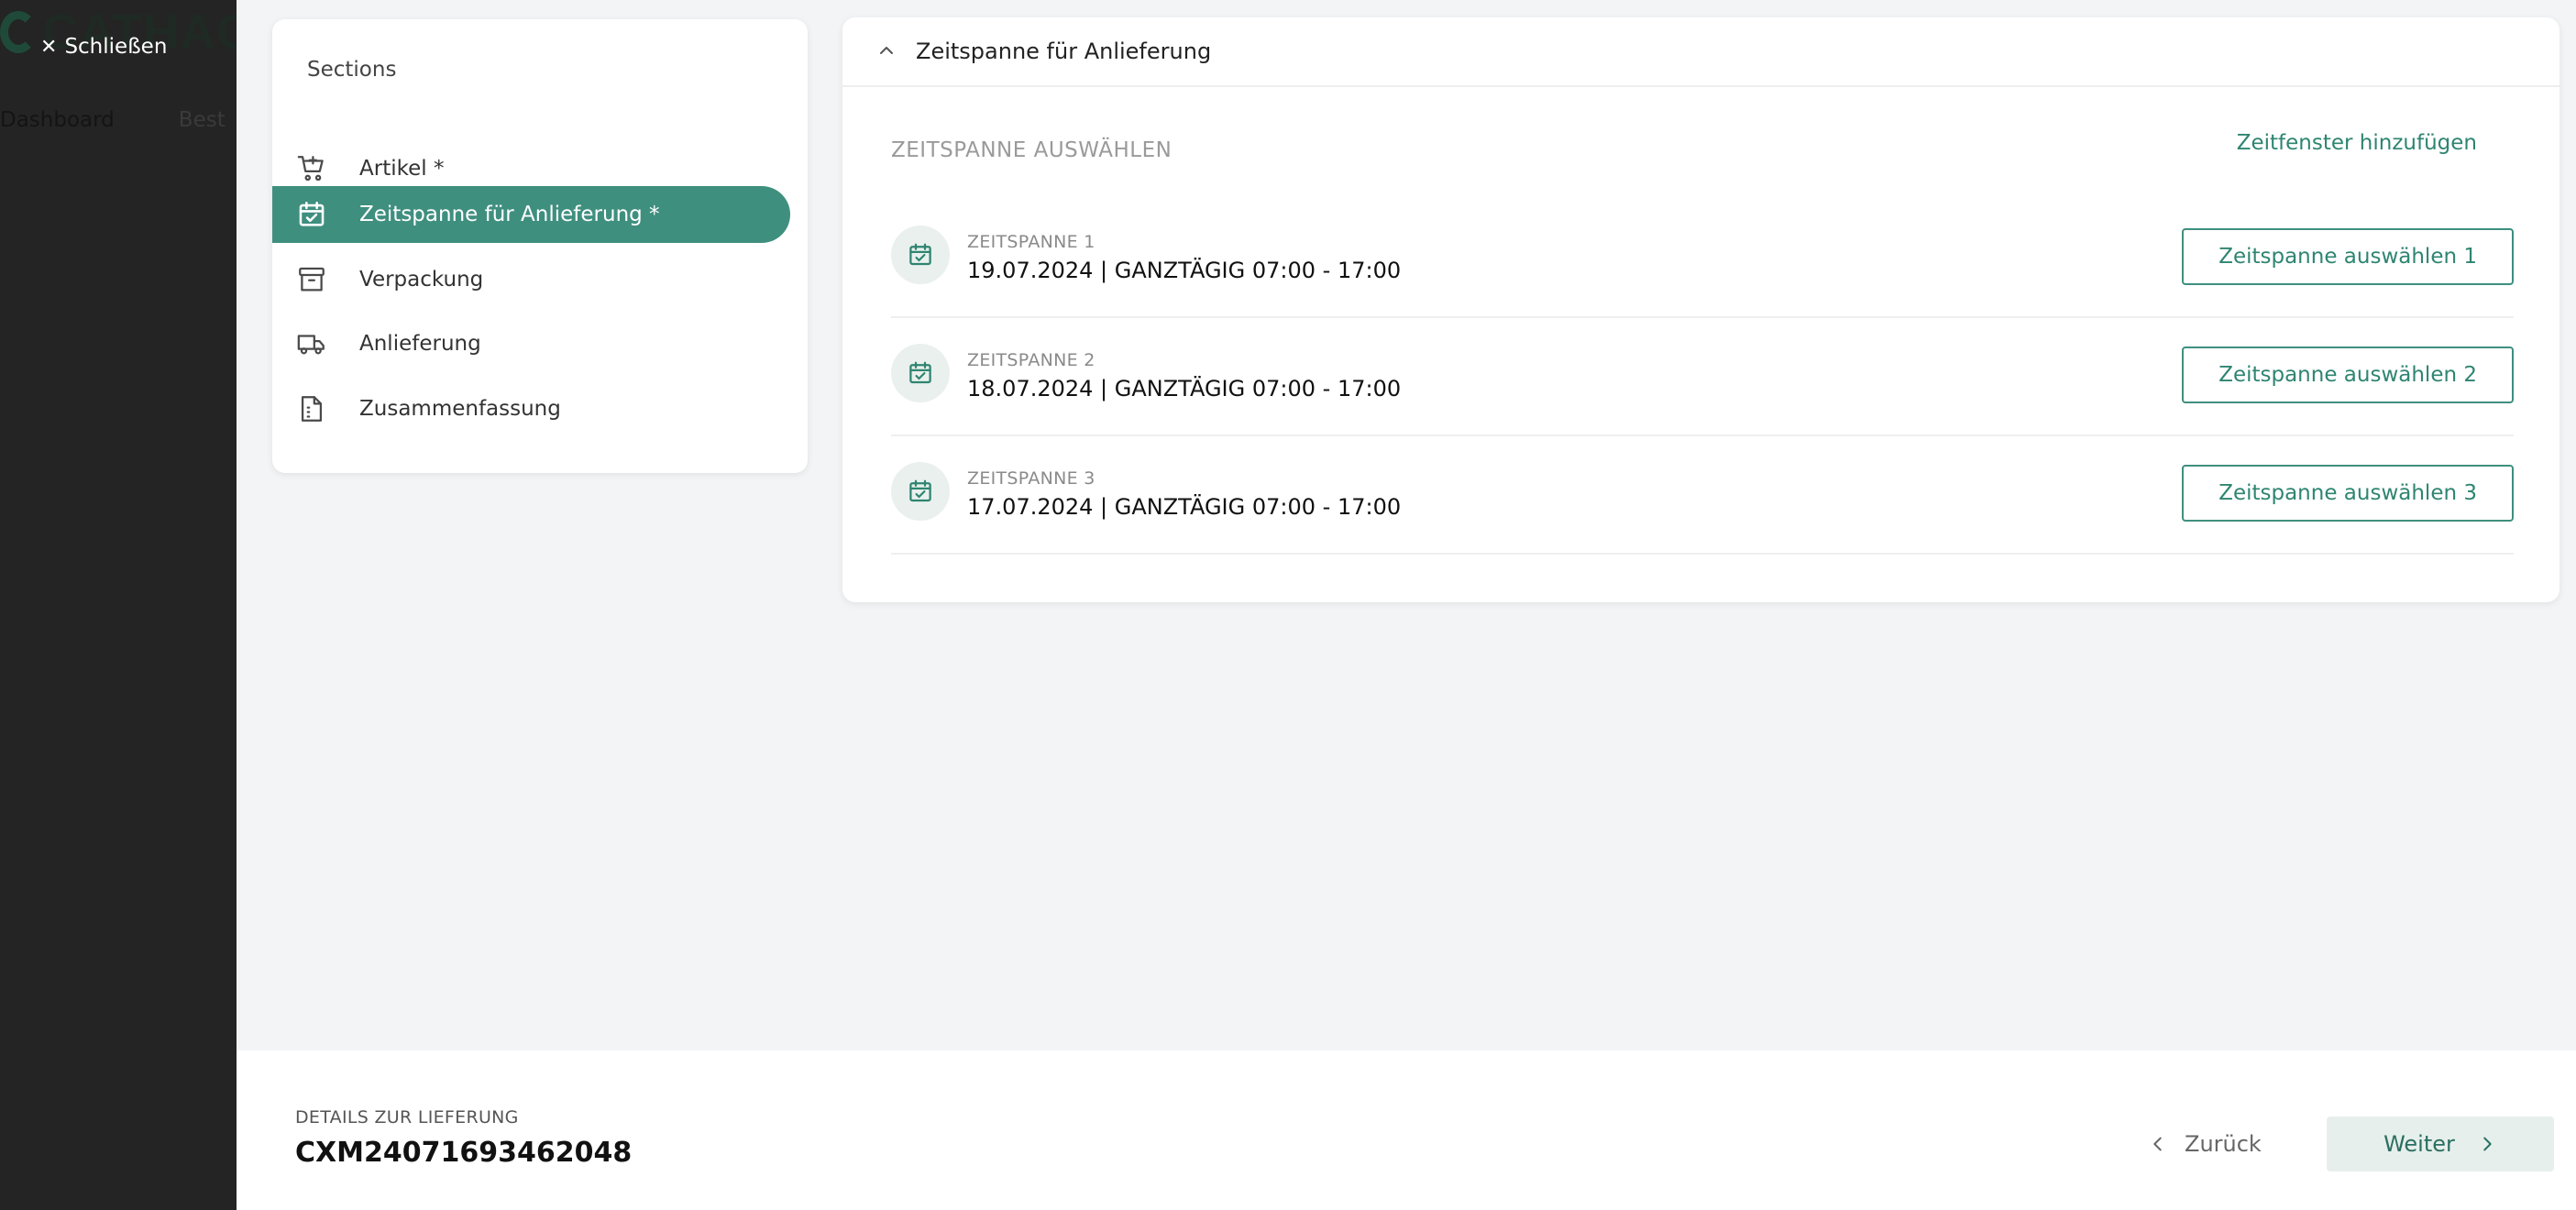 The width and height of the screenshot is (2576, 1210). Describe the element at coordinates (1184, 389) in the screenshot. I see `timespan-value: 18.07.2024 | GANZTÄGIG 07:00 - 17:00` at that location.